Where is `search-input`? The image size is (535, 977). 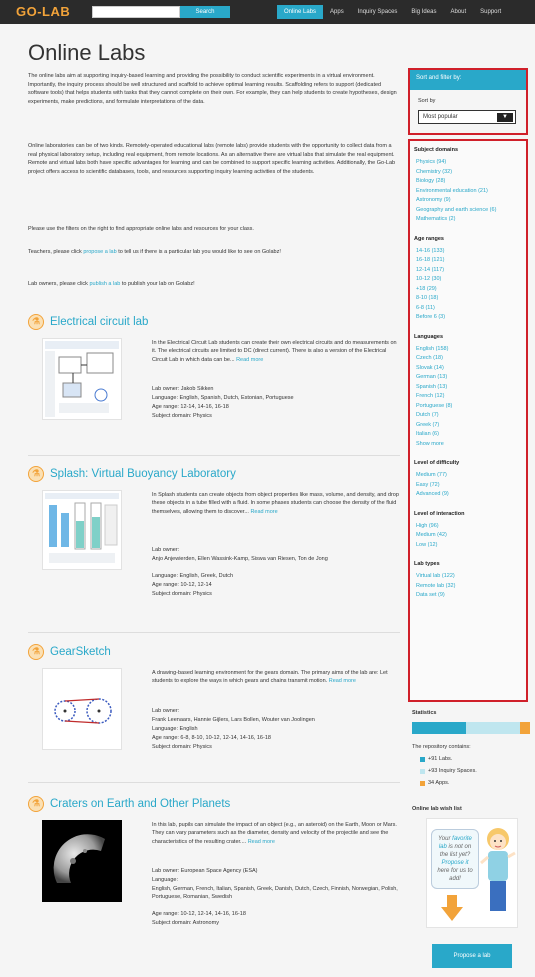 search-input is located at coordinates (136, 12).